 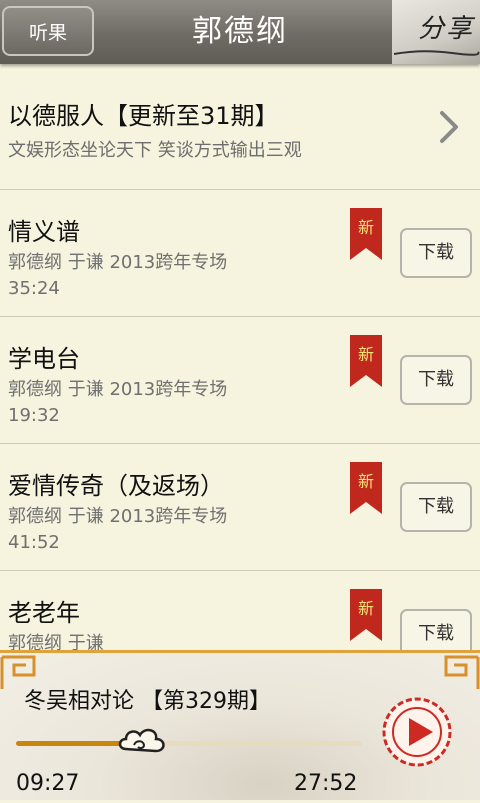 What do you see at coordinates (44, 613) in the screenshot?
I see `episode-title: 老老年` at bounding box center [44, 613].